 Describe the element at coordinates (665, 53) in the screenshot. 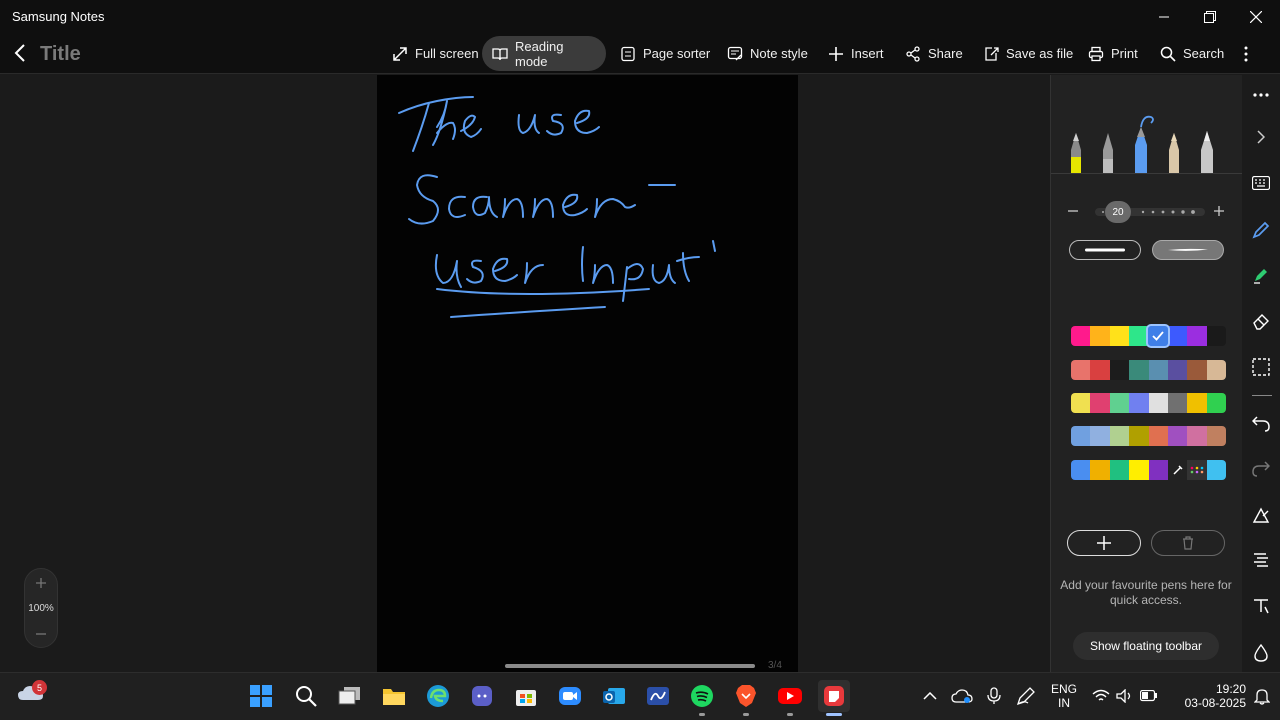

I see `page-sorter-button: Page sorter` at that location.